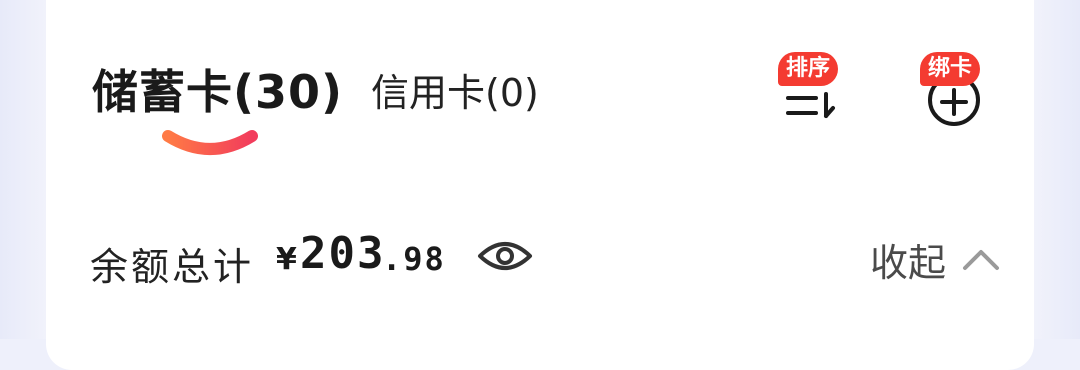  Describe the element at coordinates (808, 69) in the screenshot. I see `sort-badge: 排序` at that location.